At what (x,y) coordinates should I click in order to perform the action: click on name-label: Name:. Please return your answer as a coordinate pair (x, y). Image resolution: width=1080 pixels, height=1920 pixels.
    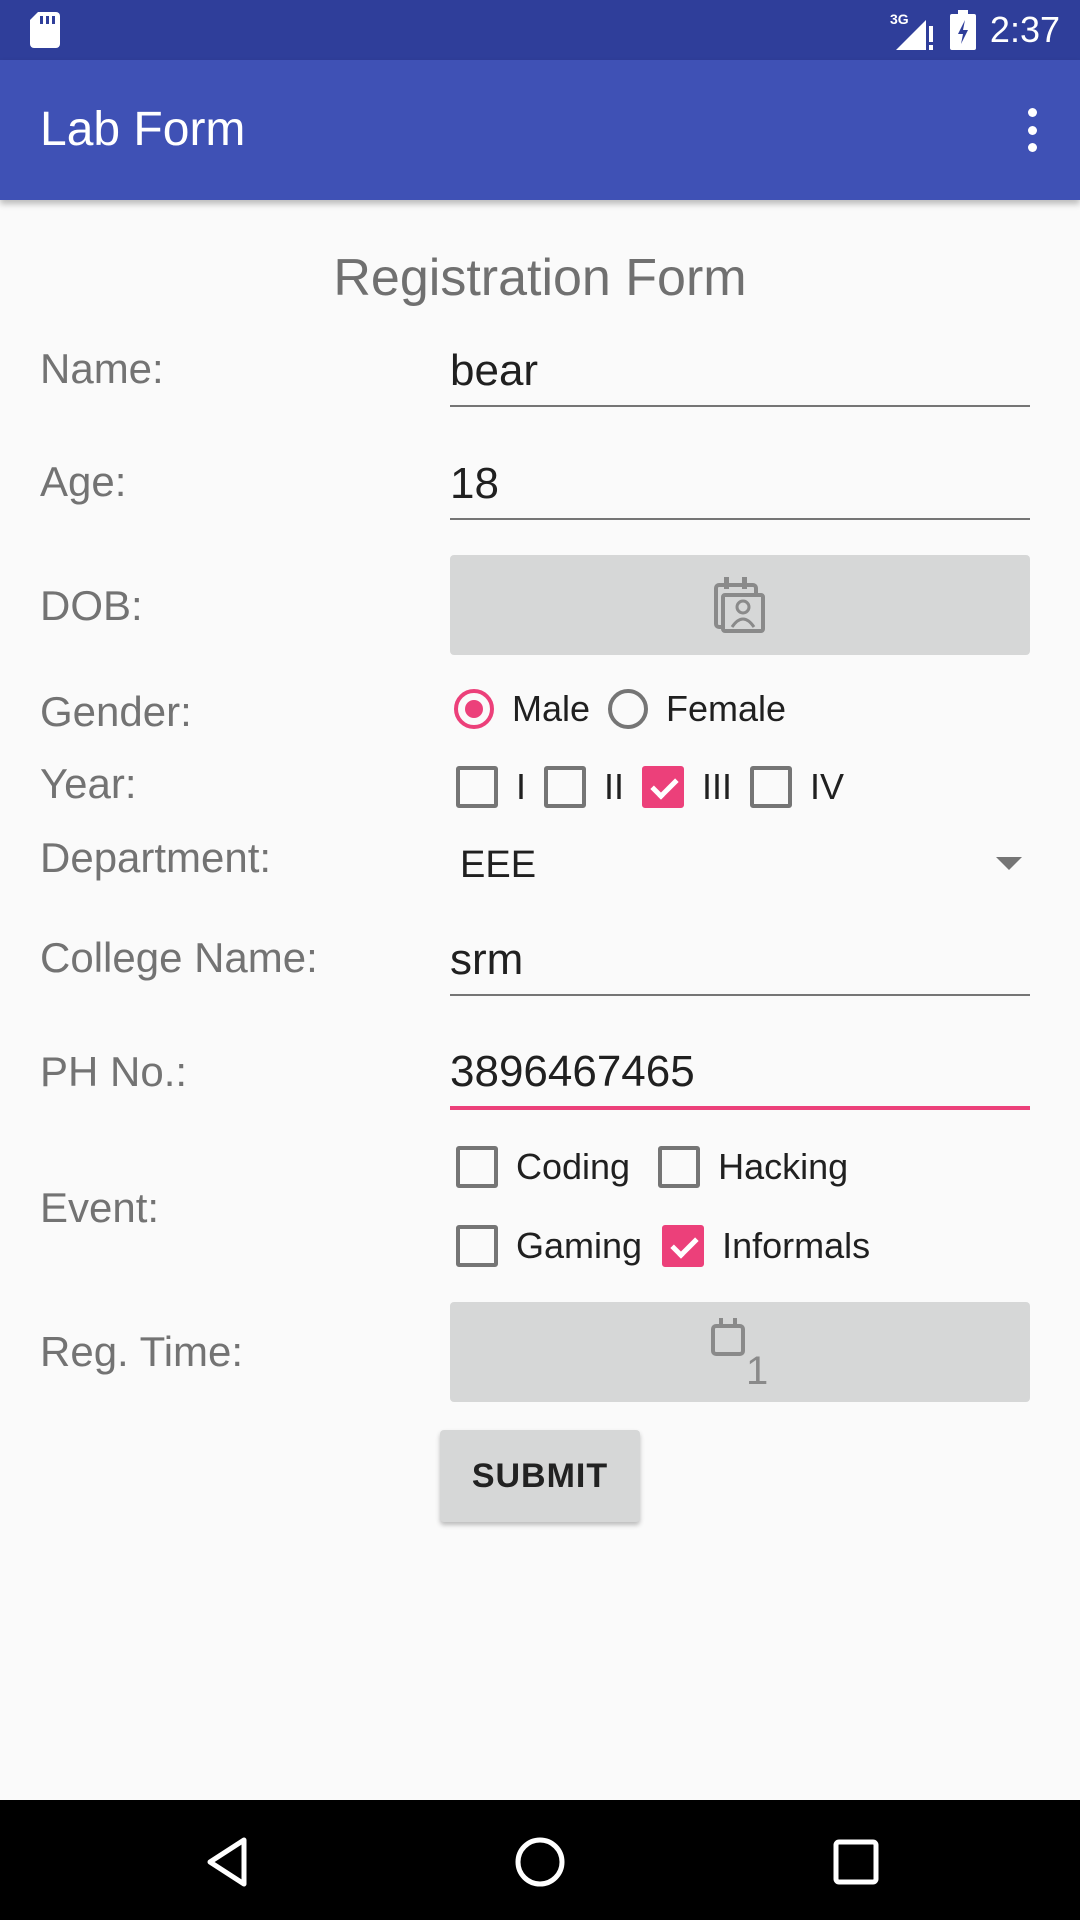
    Looking at the image, I should click on (102, 368).